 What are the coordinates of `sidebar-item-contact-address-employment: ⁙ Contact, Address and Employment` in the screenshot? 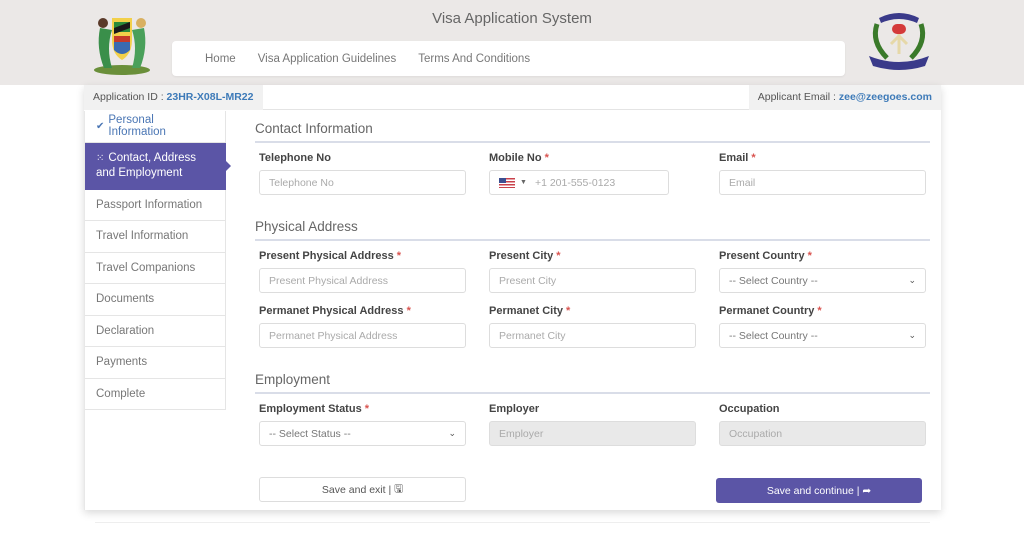 It's located at (157, 166).